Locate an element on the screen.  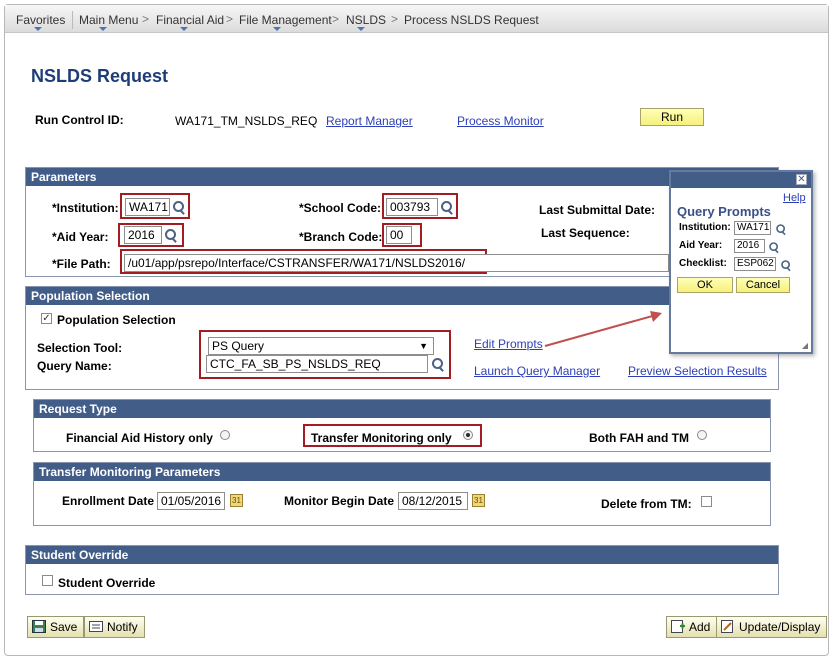
tm-parameters-header: Transfer Monitoring Parameters is located at coordinates (402, 472).